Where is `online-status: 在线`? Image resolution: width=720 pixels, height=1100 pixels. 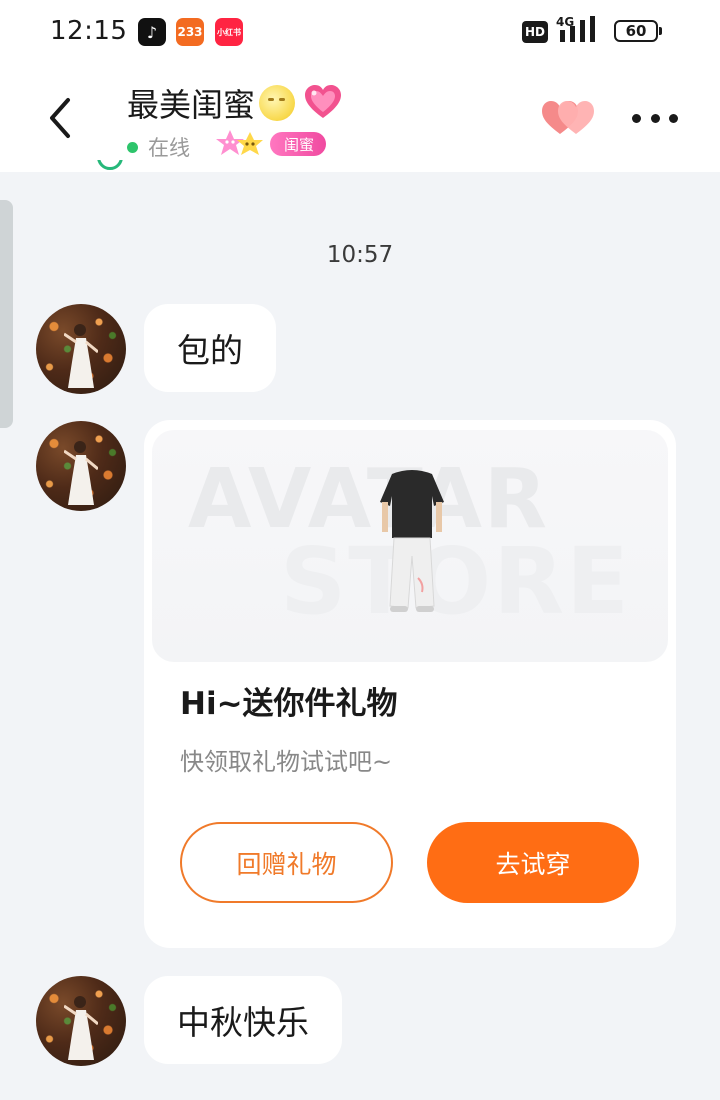
online-status: 在线 is located at coordinates (158, 147).